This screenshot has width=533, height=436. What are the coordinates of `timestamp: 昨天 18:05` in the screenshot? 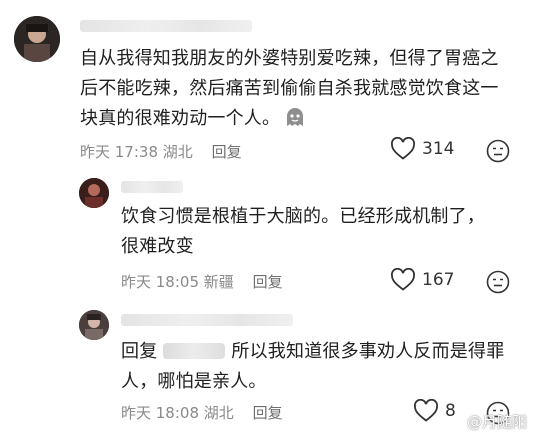 It's located at (160, 282).